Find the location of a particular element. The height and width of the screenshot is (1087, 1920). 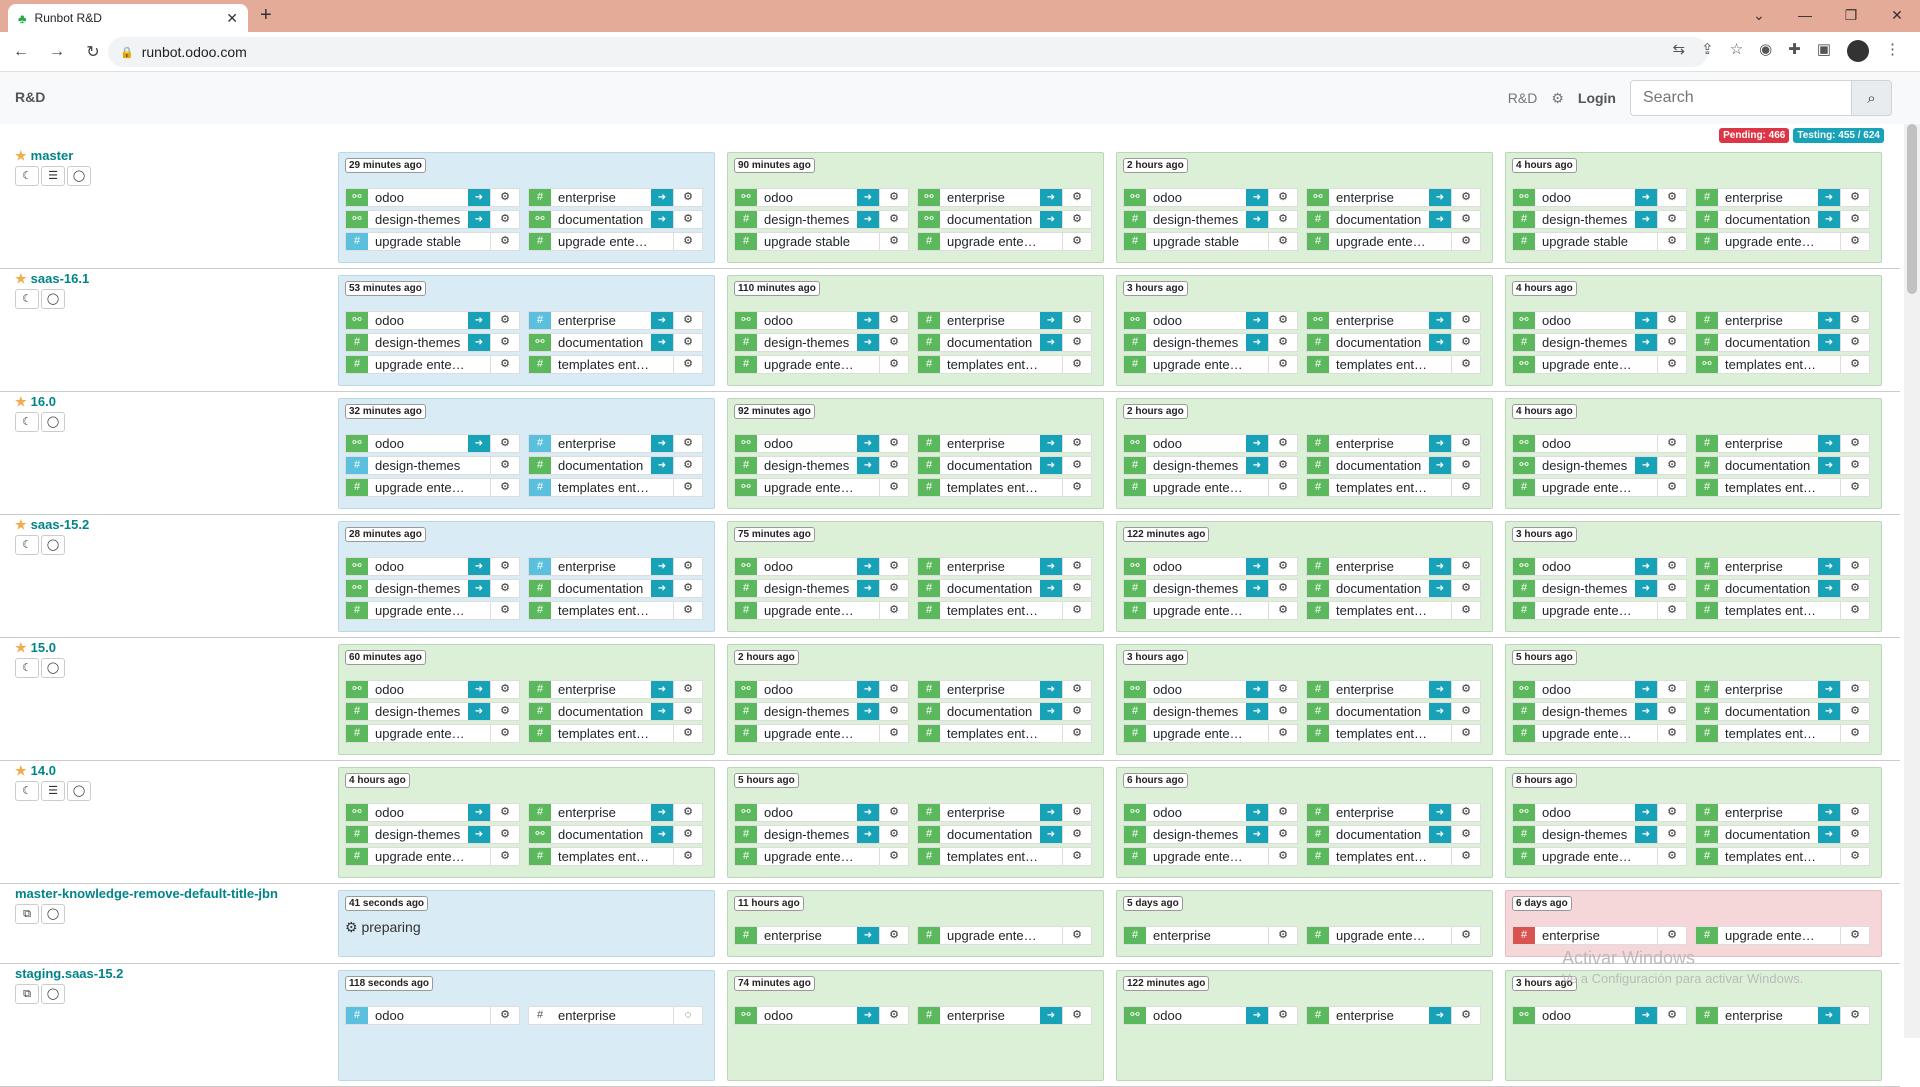

build-slot-name: upgrade stable is located at coordinates (807, 241).